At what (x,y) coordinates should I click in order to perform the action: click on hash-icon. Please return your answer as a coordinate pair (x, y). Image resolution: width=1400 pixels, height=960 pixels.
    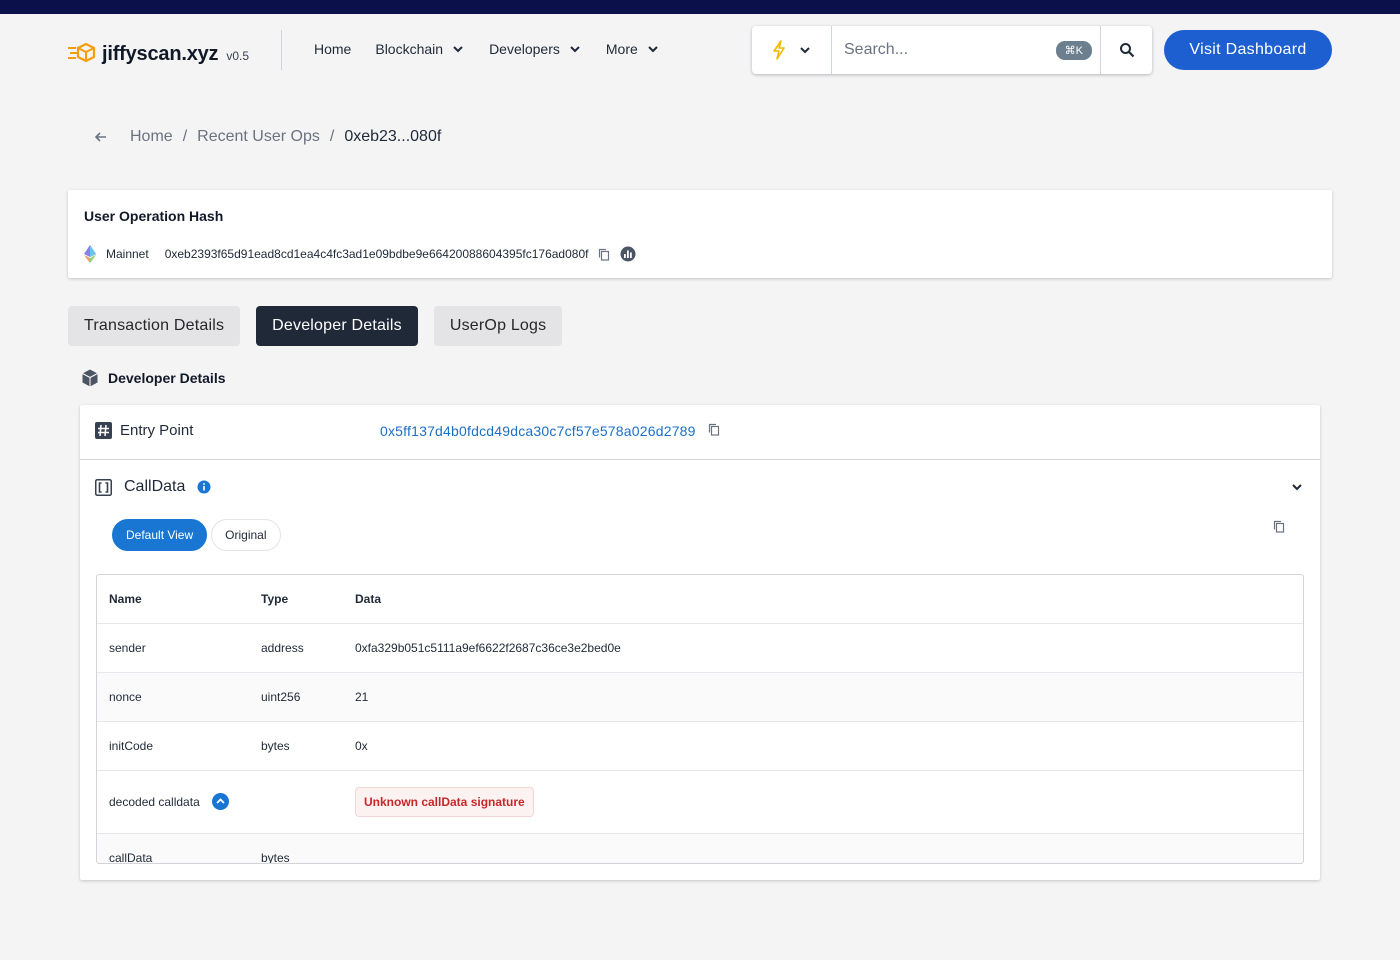
    Looking at the image, I should click on (103, 430).